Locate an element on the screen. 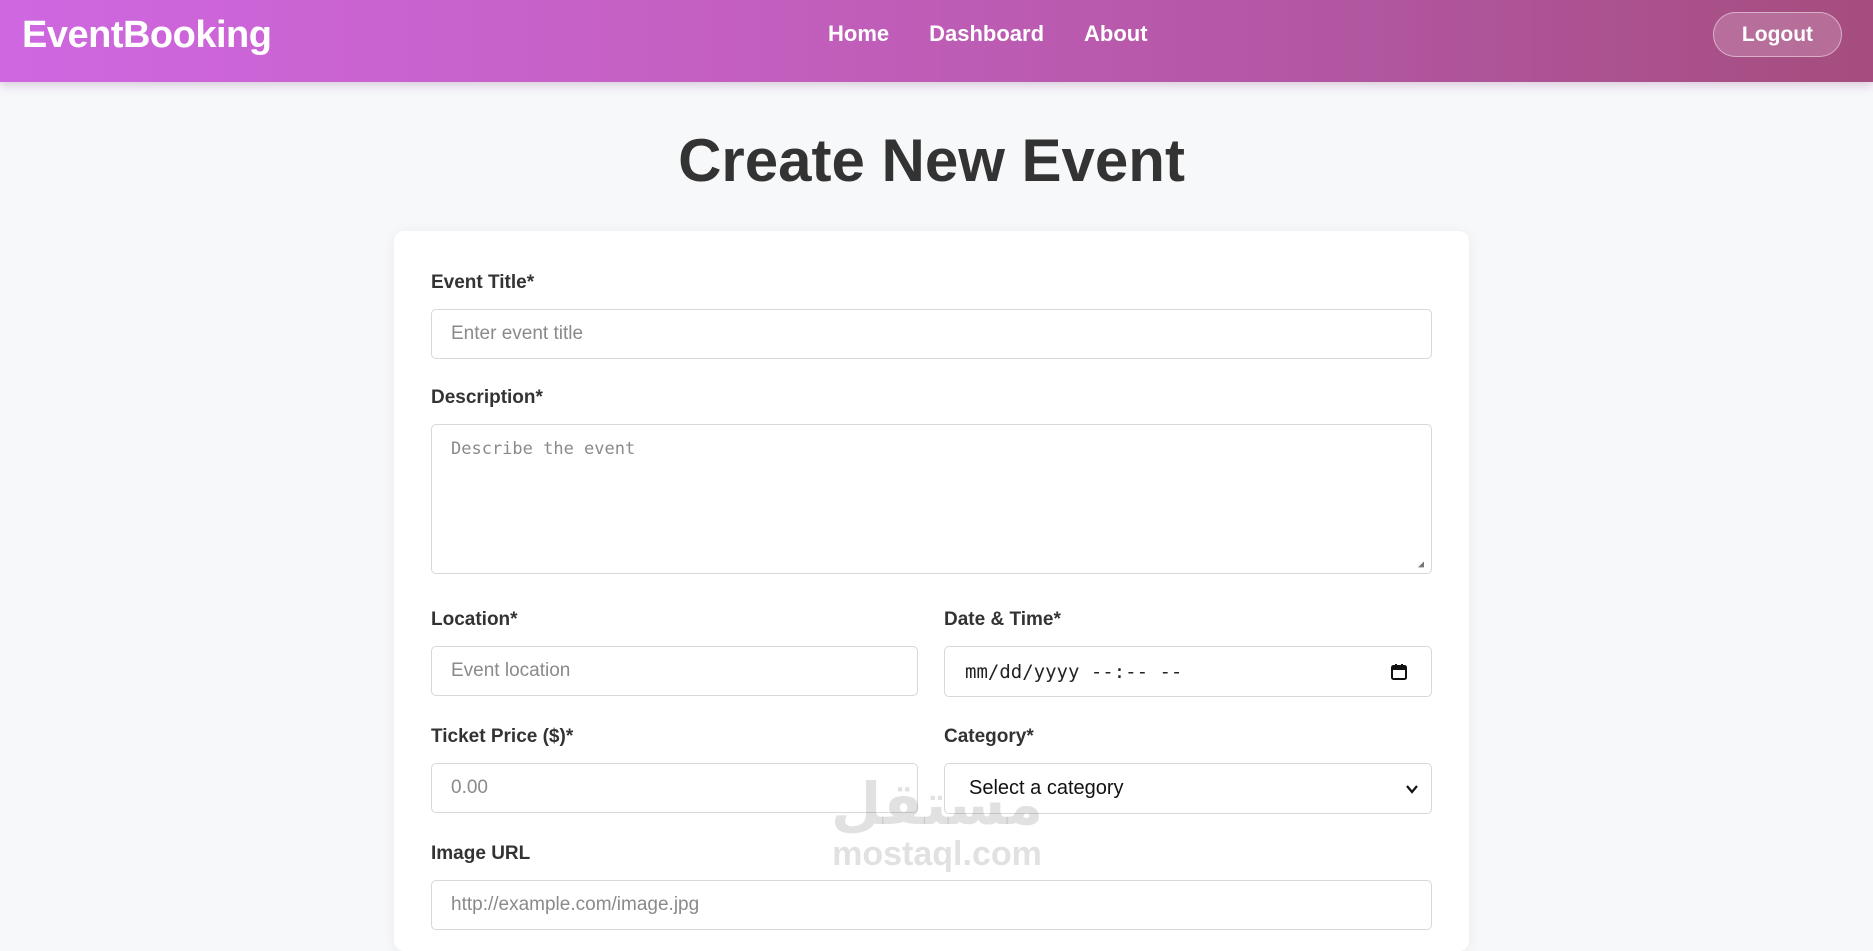  calendar-icon is located at coordinates (1399, 672).